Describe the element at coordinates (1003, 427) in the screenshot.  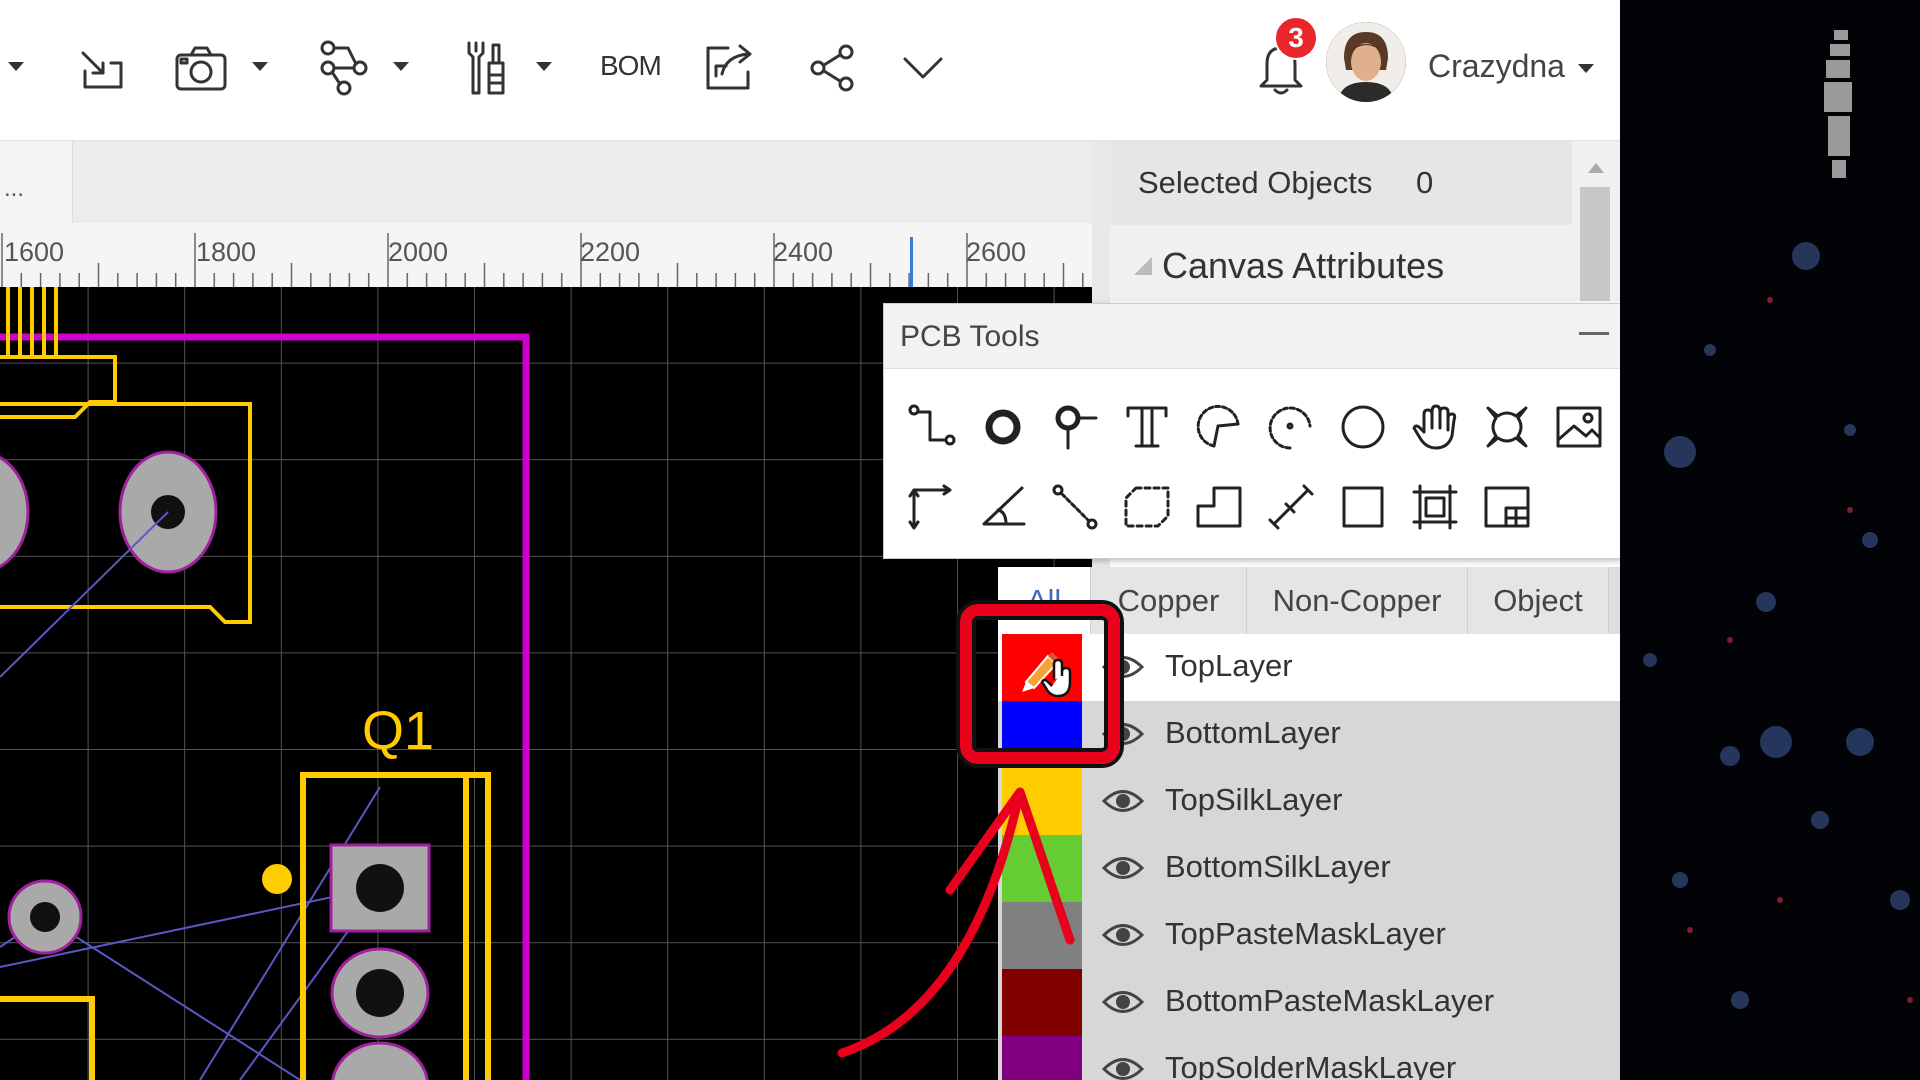
I see `pad-icon` at that location.